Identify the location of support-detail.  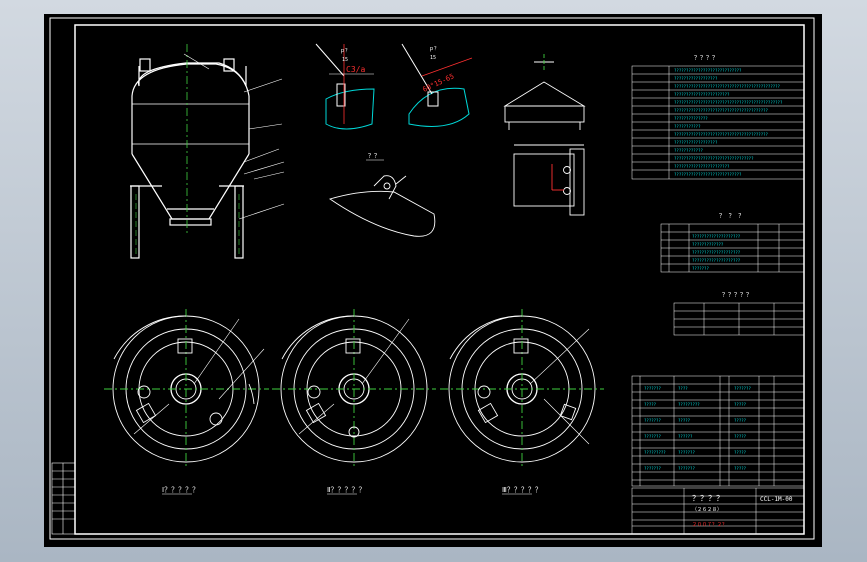
(549, 180).